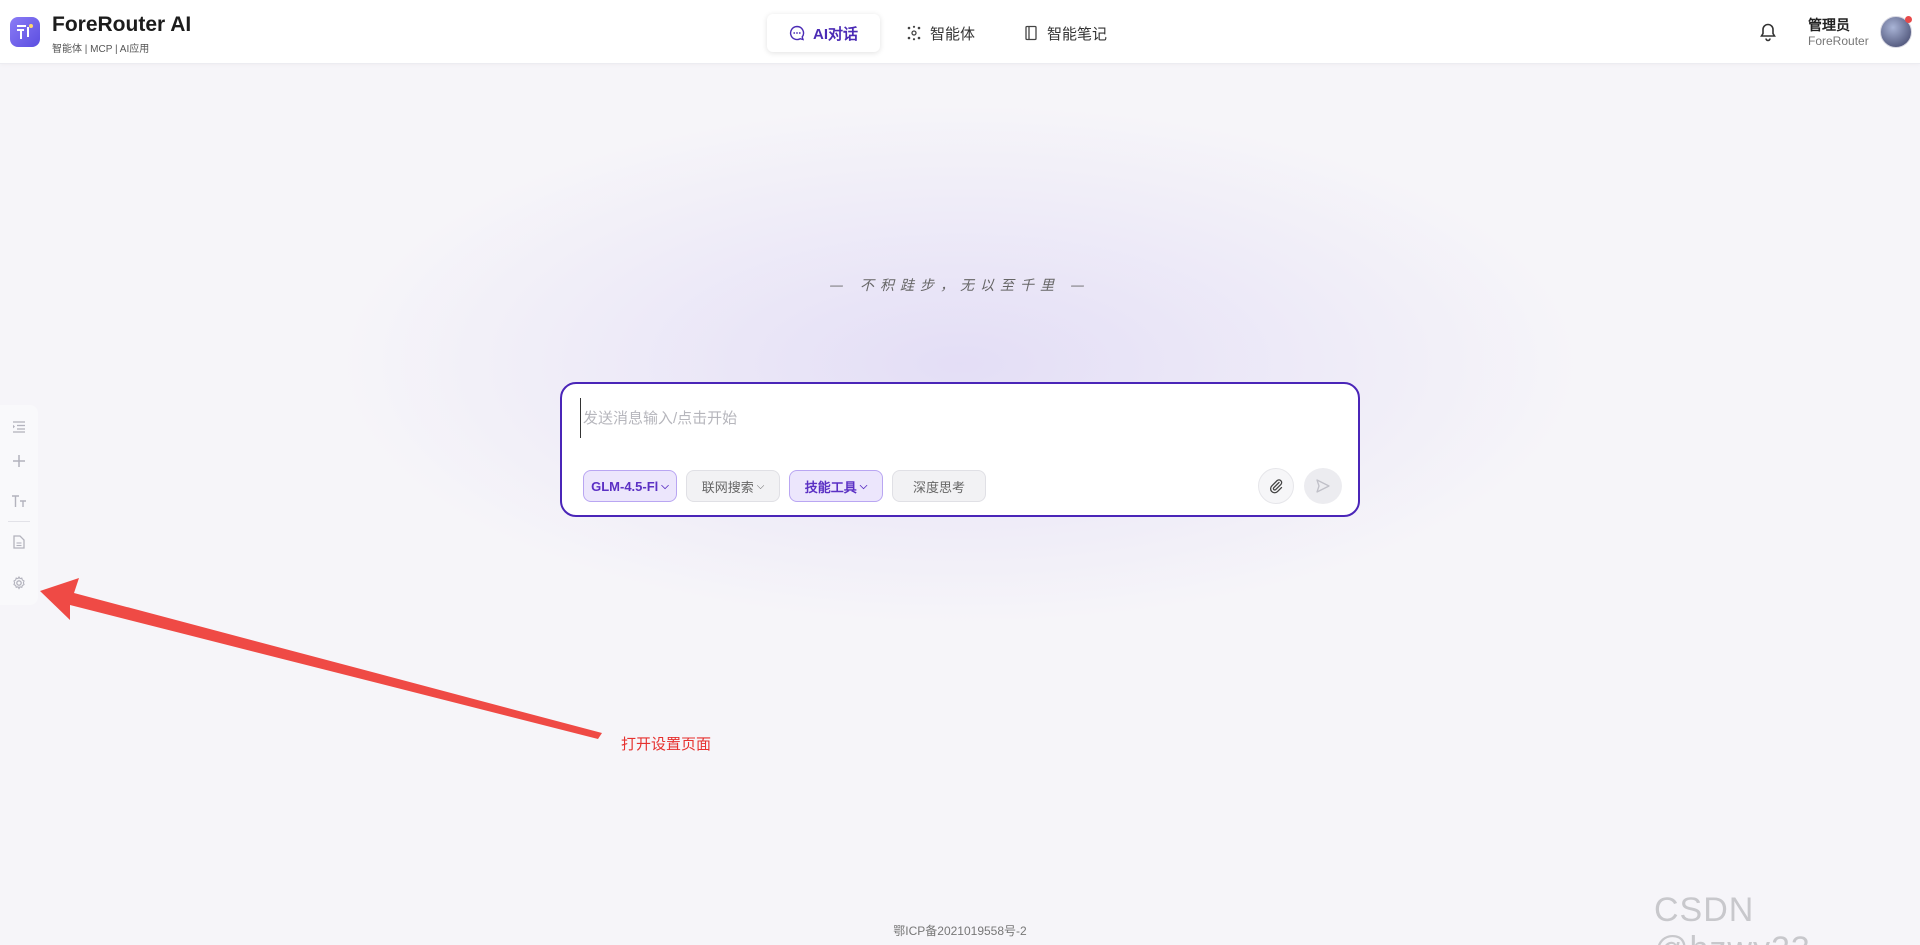 Image resolution: width=1920 pixels, height=945 pixels. Describe the element at coordinates (321, 658) in the screenshot. I see `annotation-arrow` at that location.